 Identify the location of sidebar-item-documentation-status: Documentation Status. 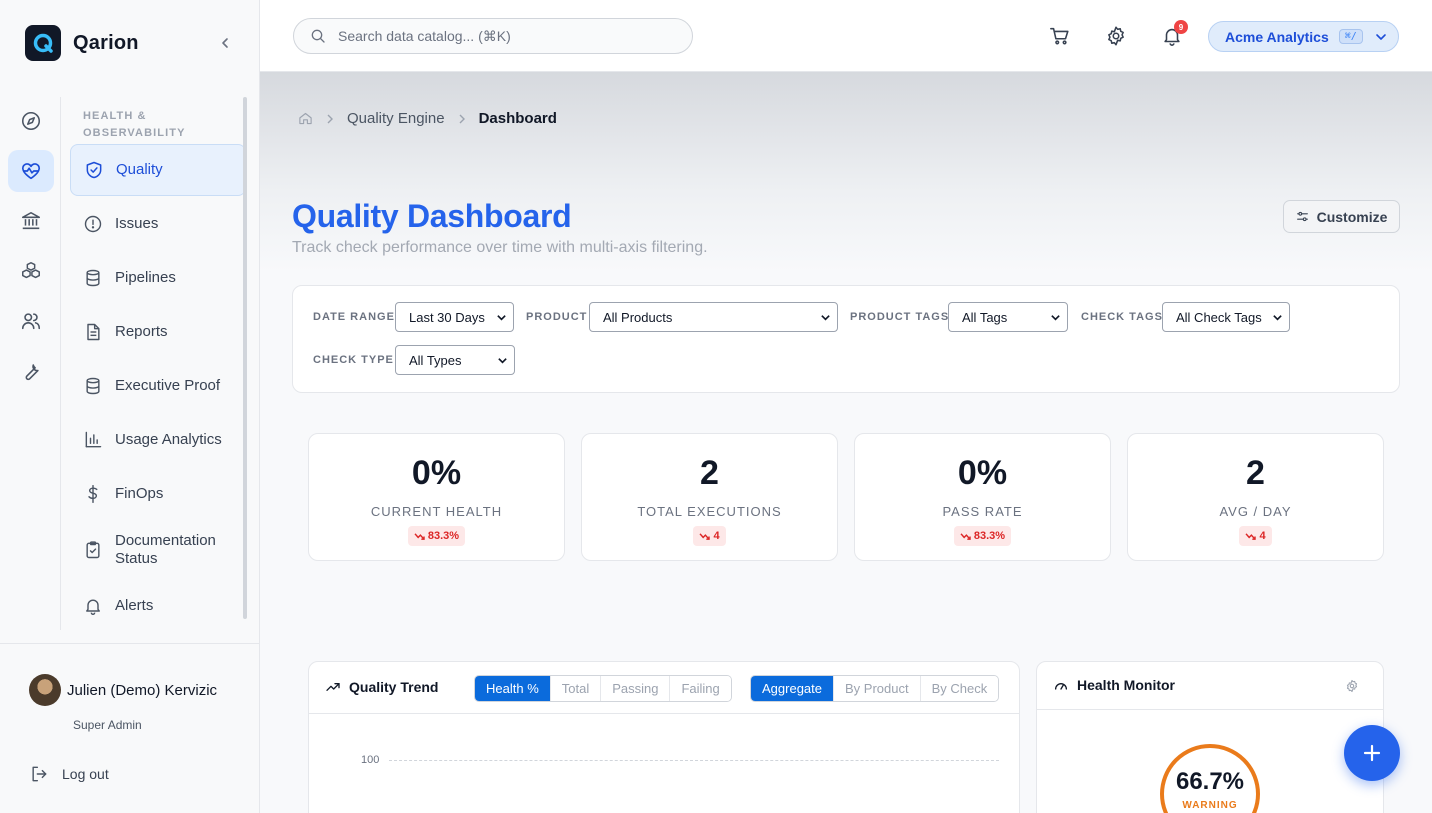
(158, 550).